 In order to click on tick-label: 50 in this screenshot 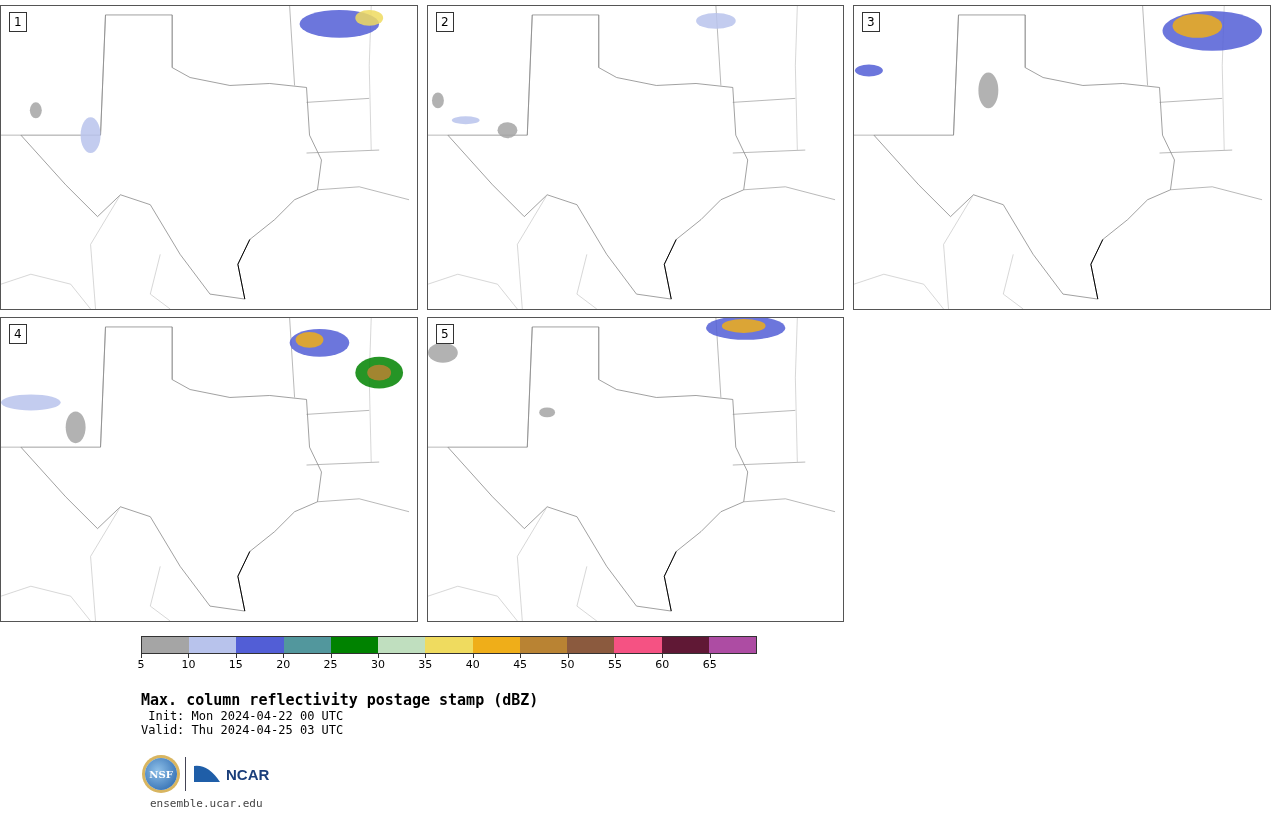, I will do `click(567, 664)`.